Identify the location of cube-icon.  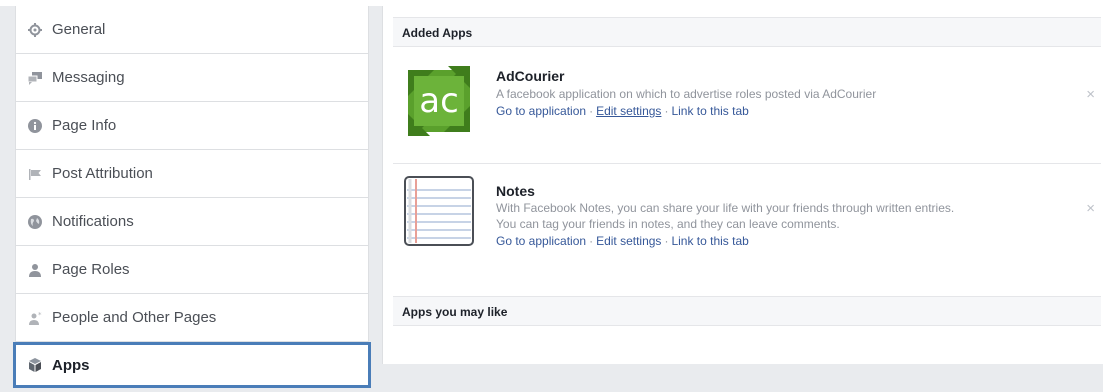
(35, 365).